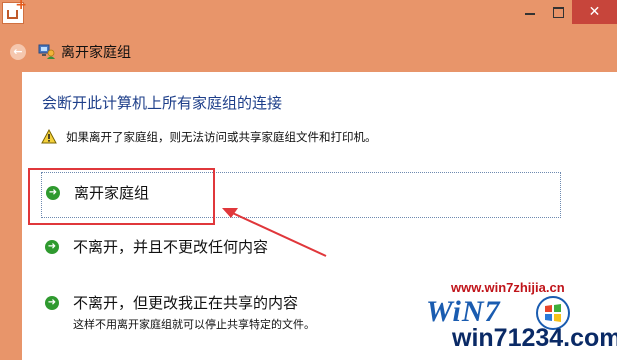 The image size is (617, 360). I want to click on watermark-number: win71234.com, so click(534, 338).